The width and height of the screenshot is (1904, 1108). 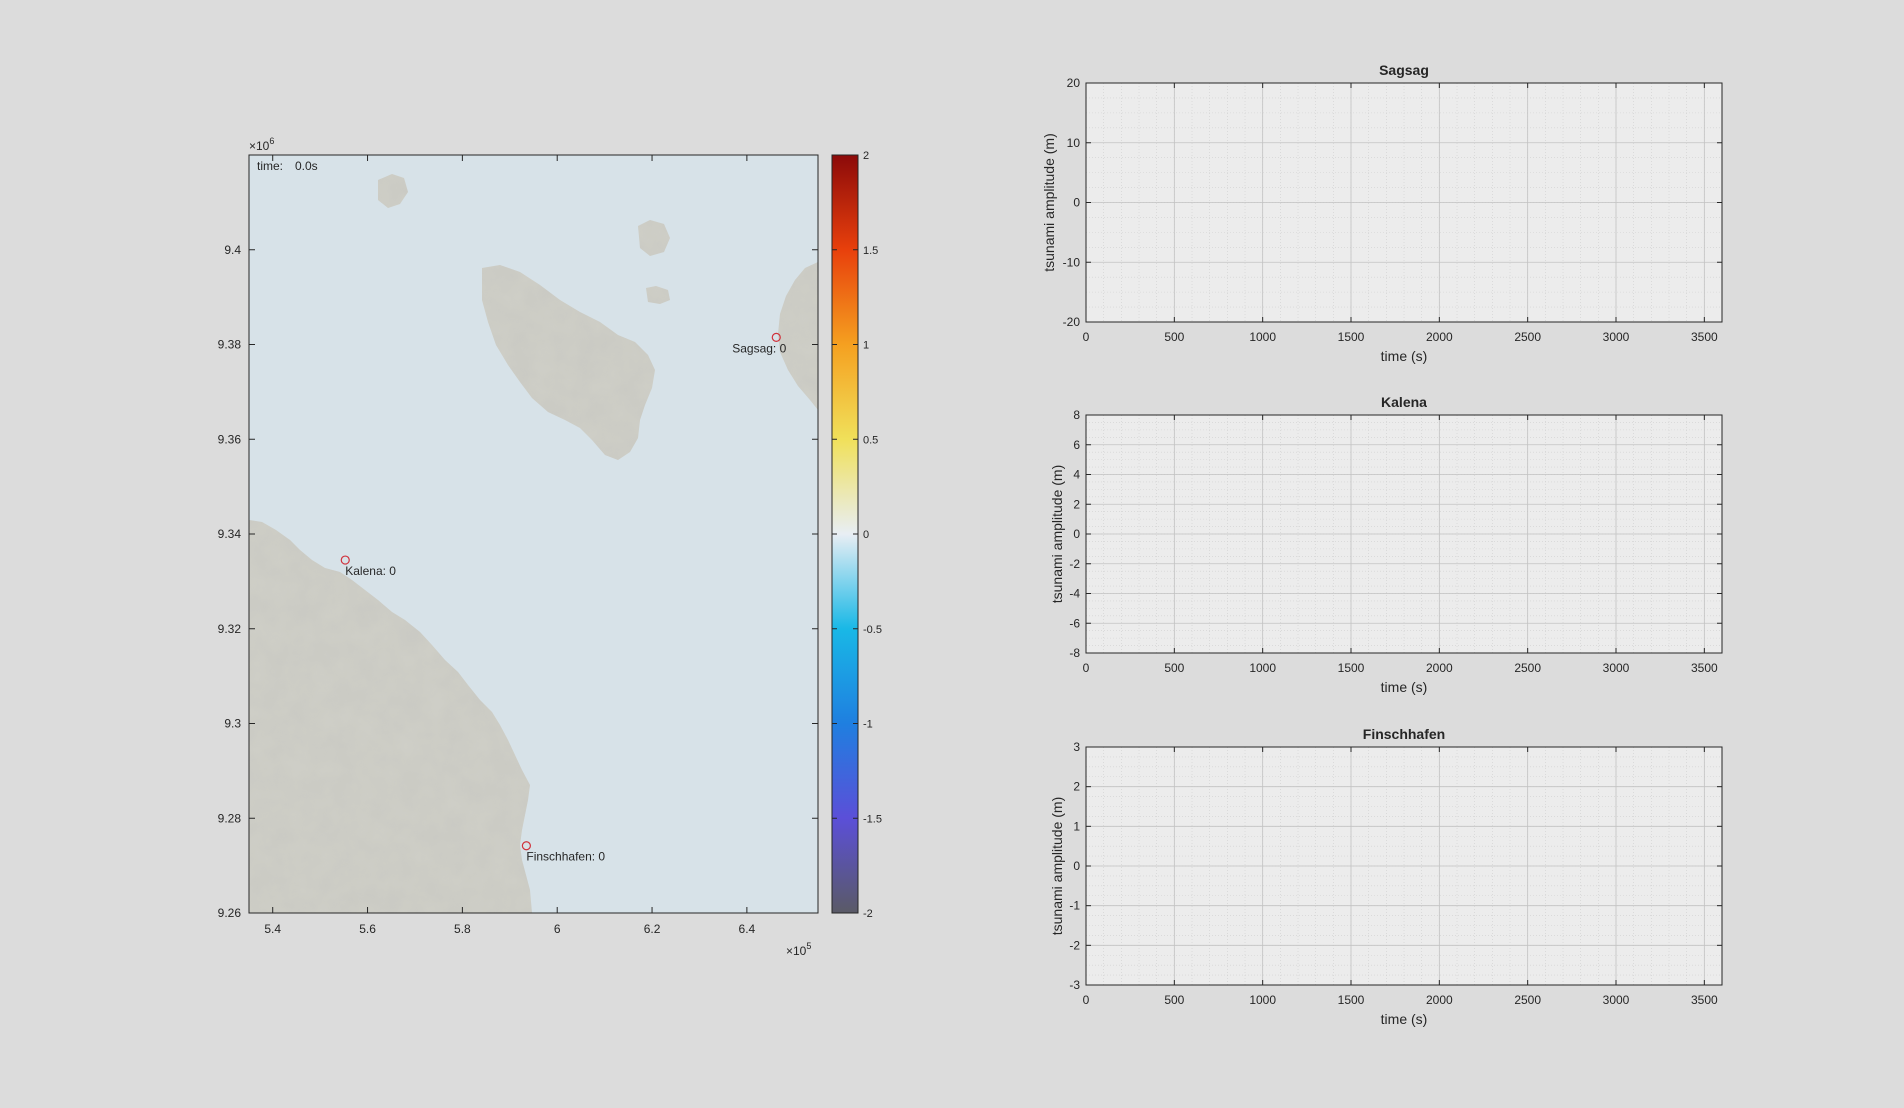 I want to click on y-tick-label: -3, so click(x=1074, y=985).